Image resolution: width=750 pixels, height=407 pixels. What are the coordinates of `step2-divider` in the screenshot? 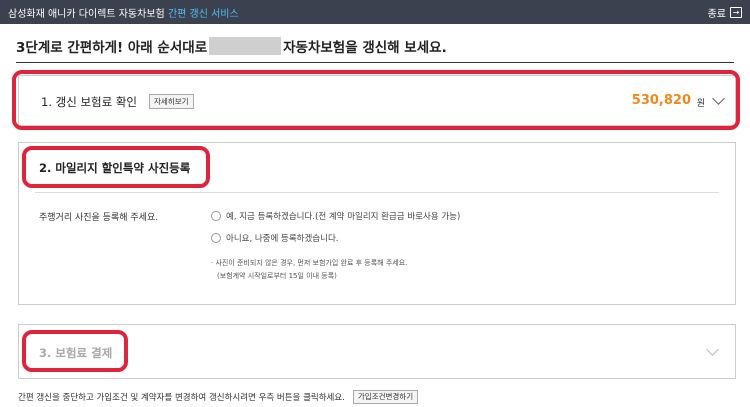 It's located at (377, 192).